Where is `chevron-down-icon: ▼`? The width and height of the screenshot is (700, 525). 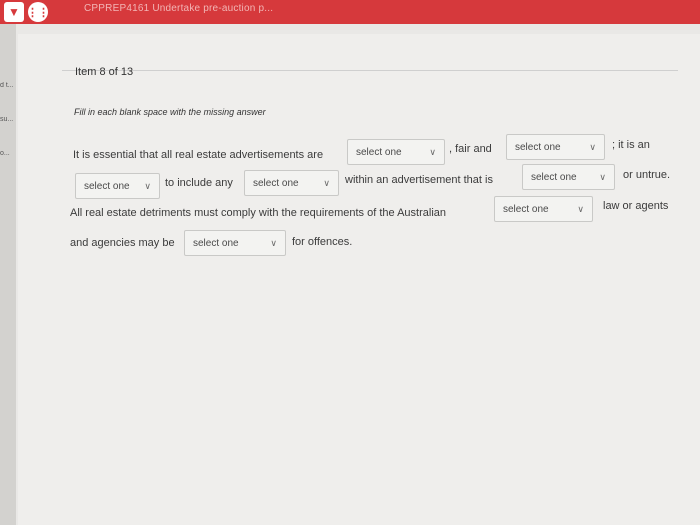
chevron-down-icon: ▼ is located at coordinates (14, 12).